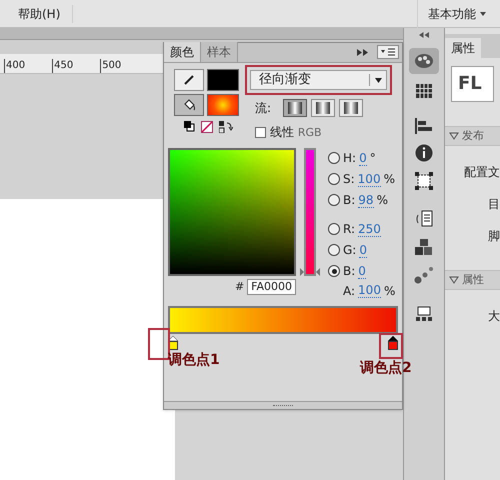 This screenshot has height=480, width=500. I want to click on swap-colors-icon, so click(226, 127).